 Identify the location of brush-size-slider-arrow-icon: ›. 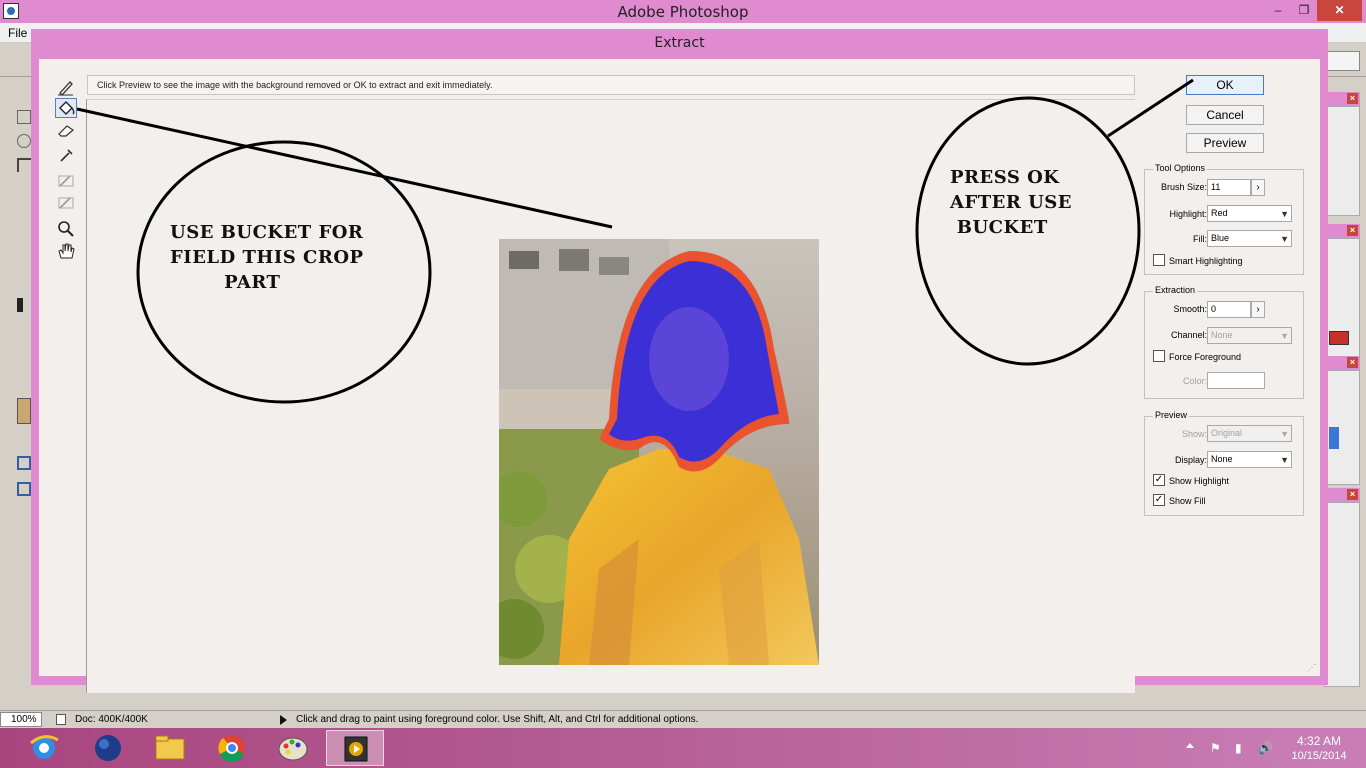
(1258, 187).